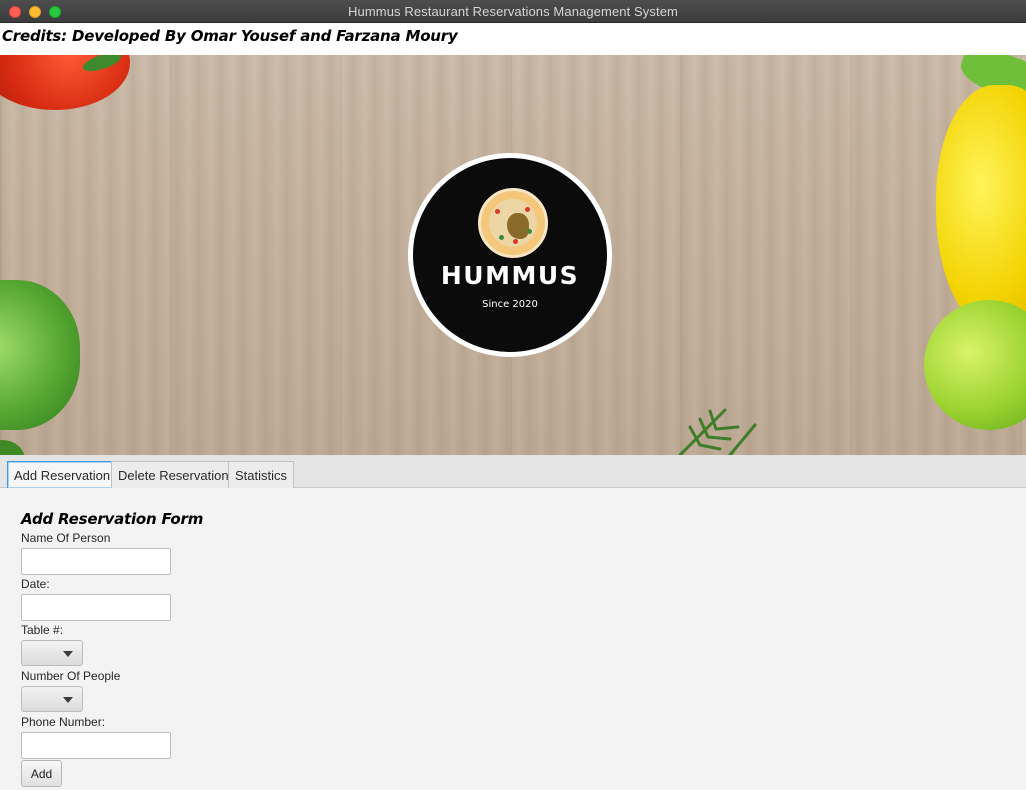 The width and height of the screenshot is (1026, 790). Describe the element at coordinates (173, 474) in the screenshot. I see `tab-delete-reservation: Delete Reservation` at that location.